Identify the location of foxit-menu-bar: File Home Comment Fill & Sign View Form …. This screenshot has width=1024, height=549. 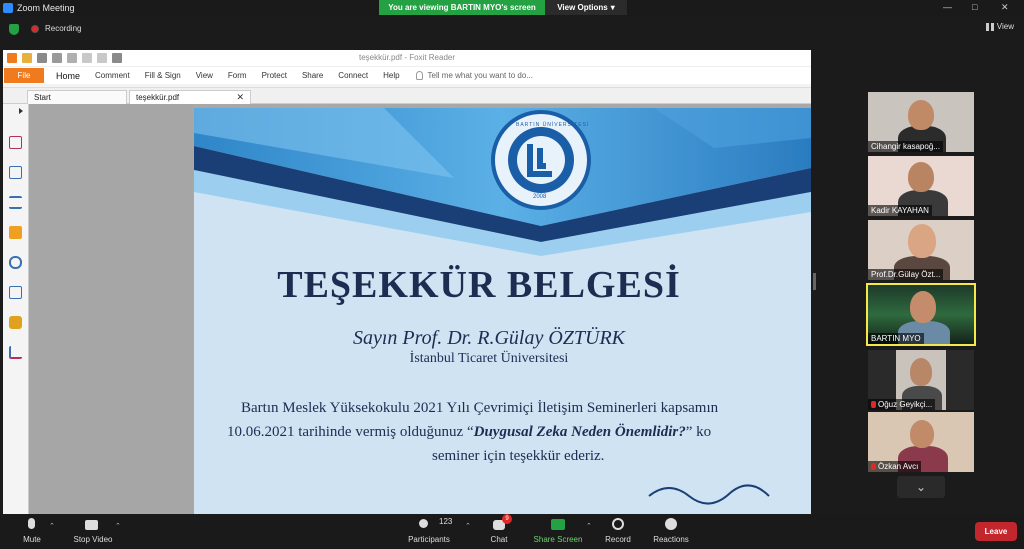
(407, 75).